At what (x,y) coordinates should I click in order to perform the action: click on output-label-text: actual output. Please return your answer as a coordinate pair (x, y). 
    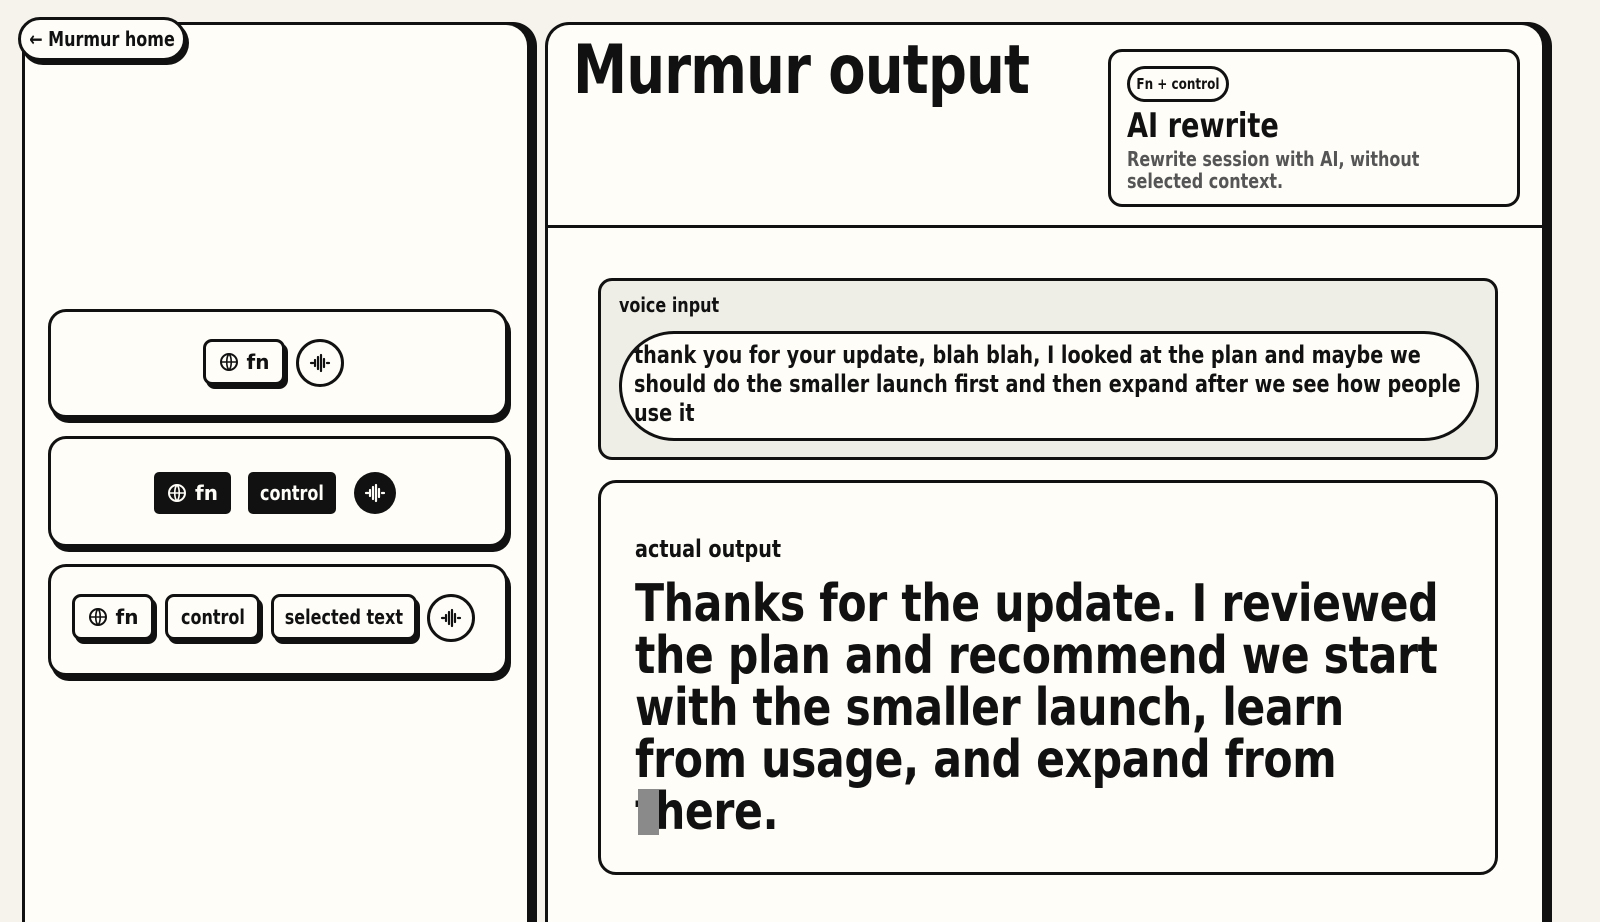
    Looking at the image, I should click on (708, 549).